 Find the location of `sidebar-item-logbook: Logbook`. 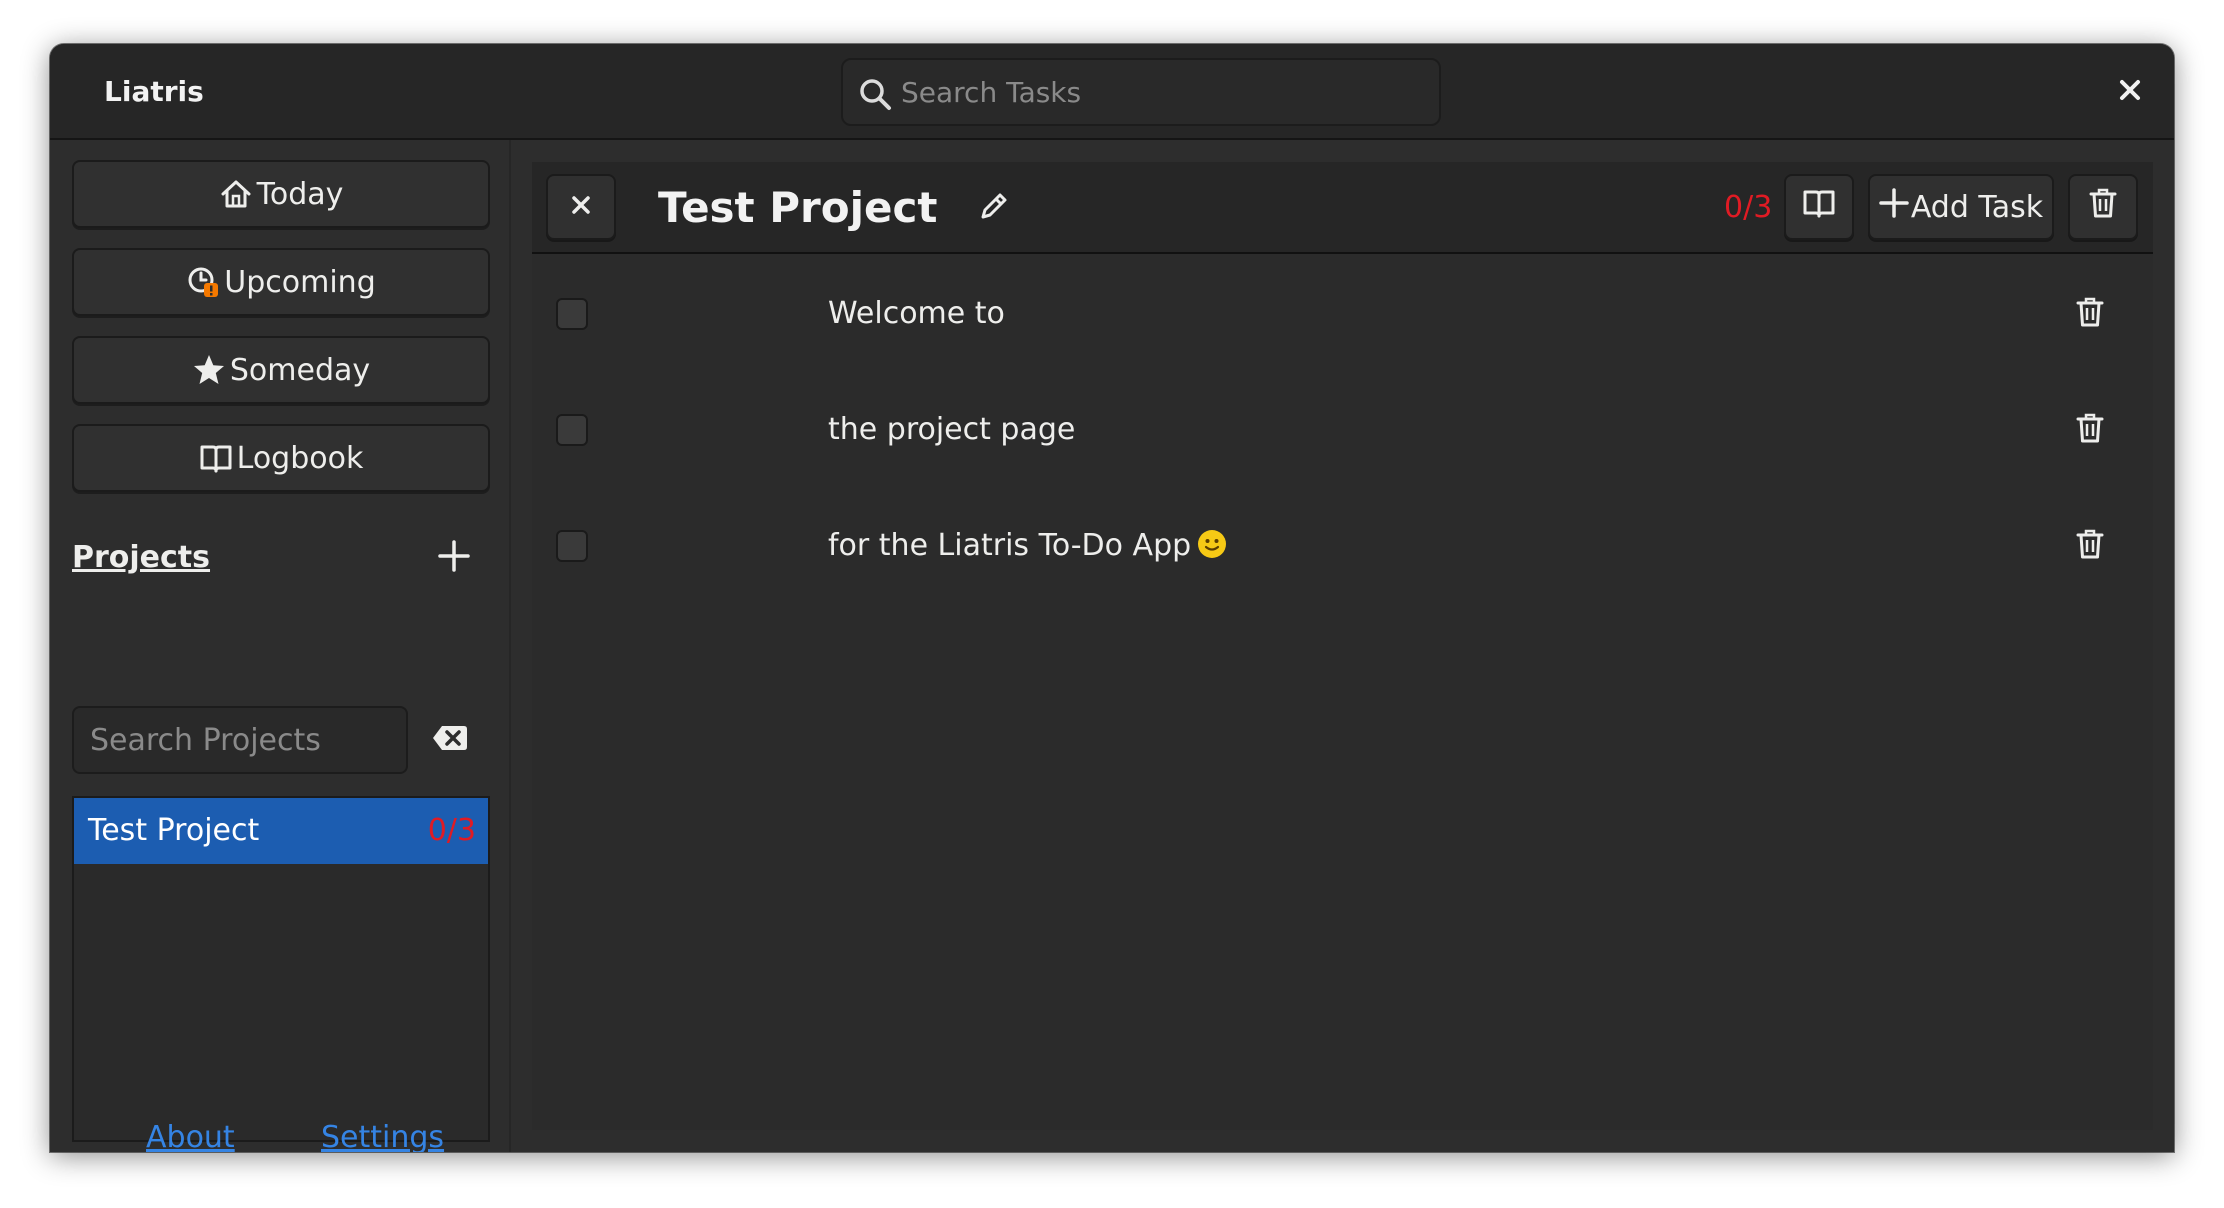

sidebar-item-logbook: Logbook is located at coordinates (281, 458).